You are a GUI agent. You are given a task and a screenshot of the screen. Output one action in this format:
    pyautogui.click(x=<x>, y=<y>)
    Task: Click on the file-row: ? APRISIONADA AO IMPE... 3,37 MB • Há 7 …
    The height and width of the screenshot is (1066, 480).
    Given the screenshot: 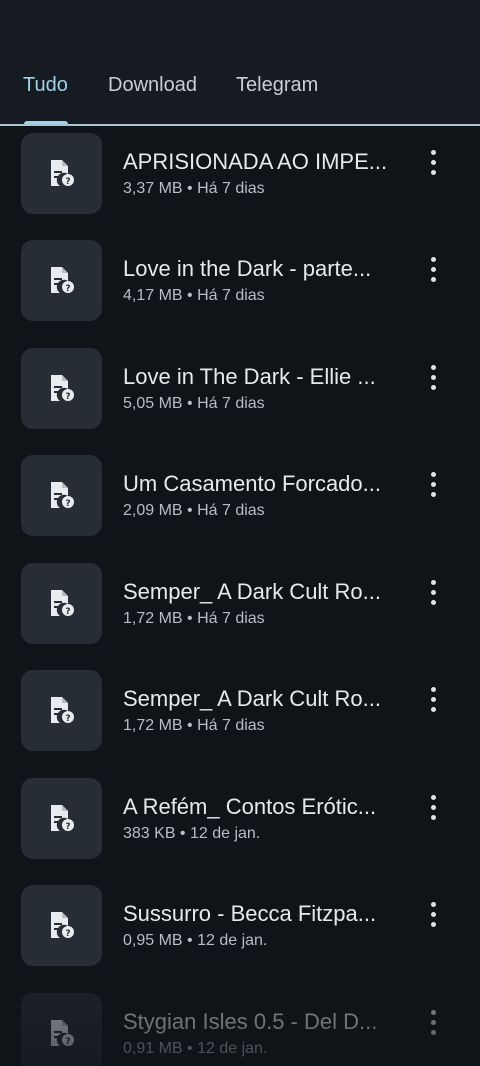 What is the action you would take?
    pyautogui.click(x=240, y=179)
    